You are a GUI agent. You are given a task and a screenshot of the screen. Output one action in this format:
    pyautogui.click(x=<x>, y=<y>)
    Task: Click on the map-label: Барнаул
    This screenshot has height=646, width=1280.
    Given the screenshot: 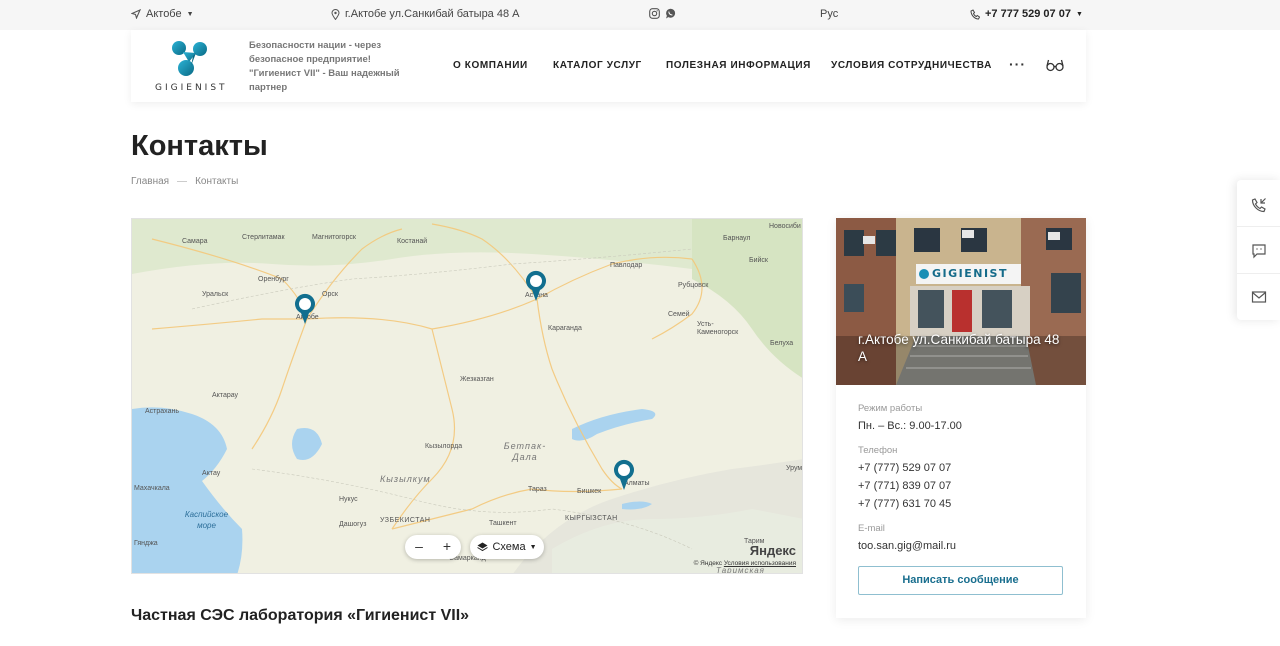 What is the action you would take?
    pyautogui.click(x=737, y=238)
    